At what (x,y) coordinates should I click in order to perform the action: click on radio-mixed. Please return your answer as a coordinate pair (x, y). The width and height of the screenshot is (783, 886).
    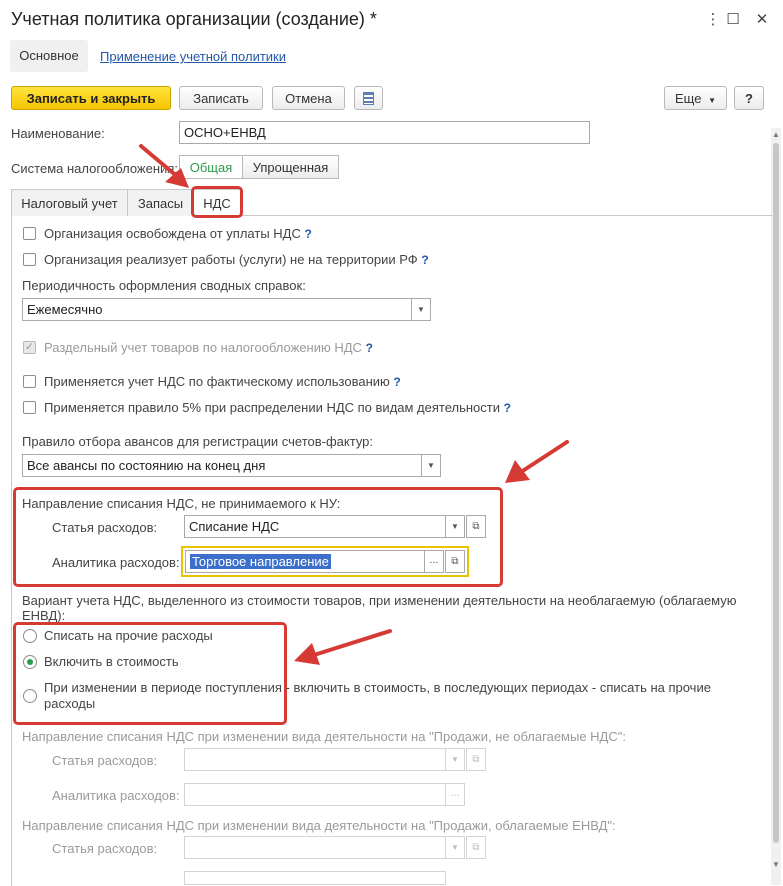
    Looking at the image, I should click on (30, 696).